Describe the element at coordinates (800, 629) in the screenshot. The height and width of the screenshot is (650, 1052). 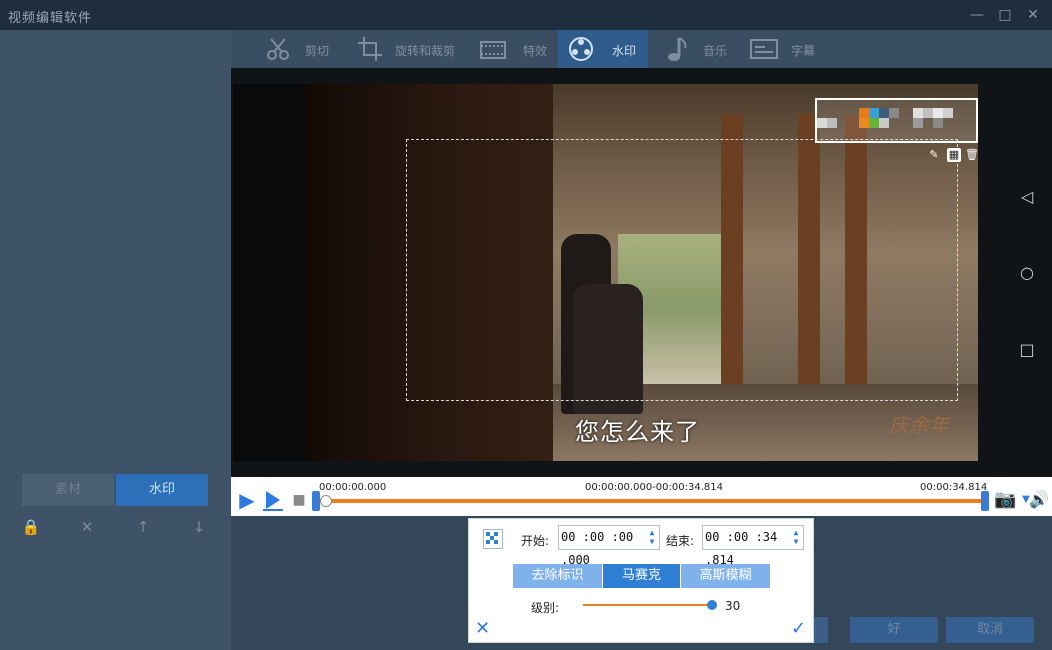
I see `dialog-confirm-icon: ✓` at that location.